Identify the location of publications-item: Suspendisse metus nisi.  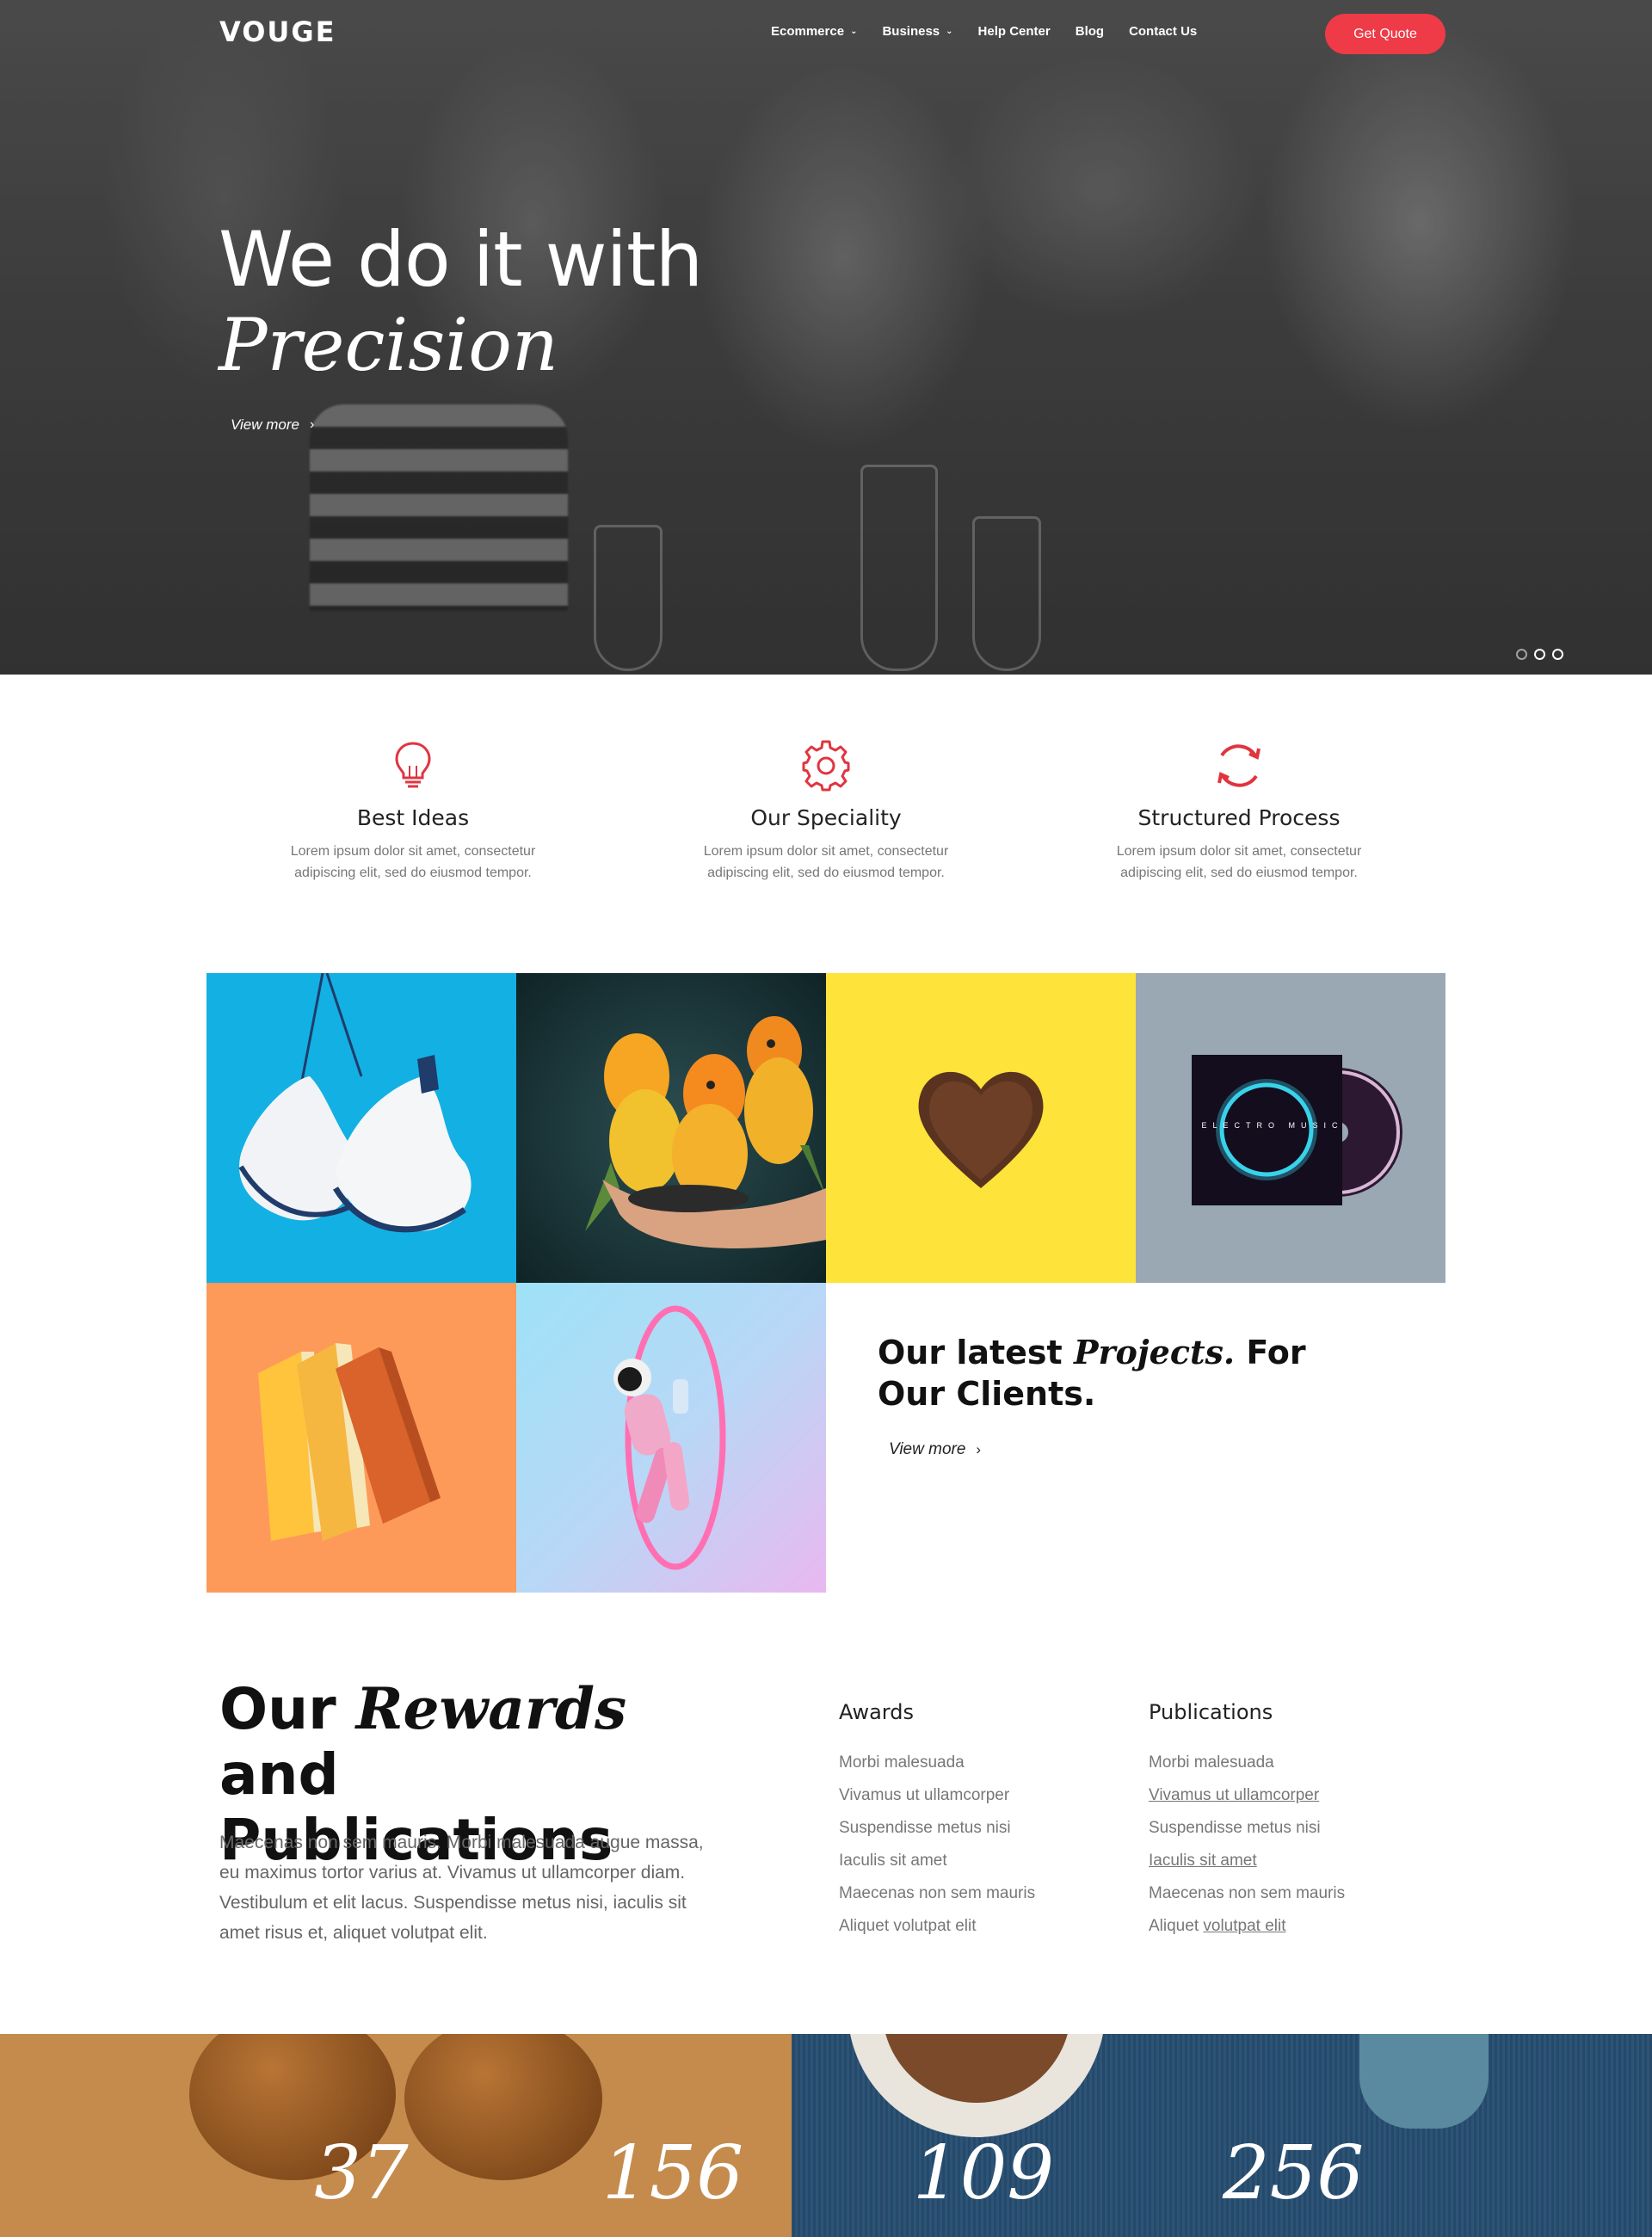
(1247, 1834).